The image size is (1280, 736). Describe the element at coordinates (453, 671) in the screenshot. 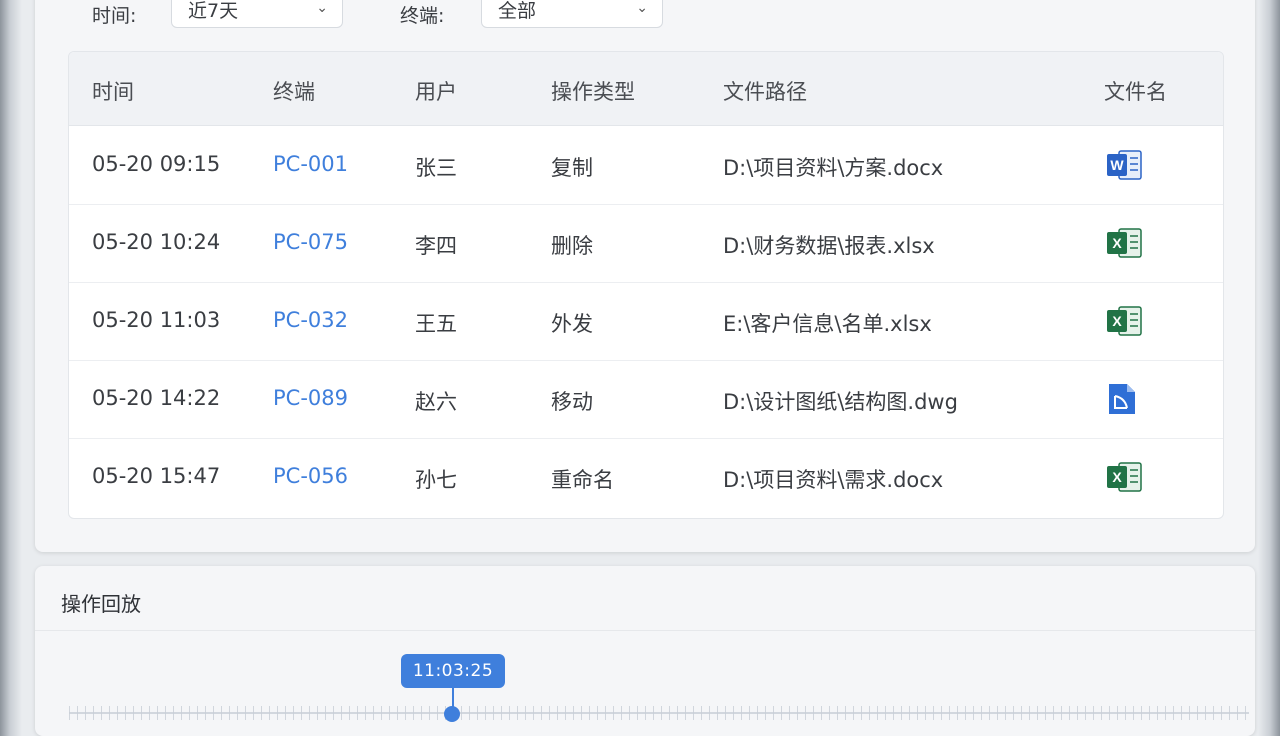

I see `playhead-time-tooltip: 11:03:25` at that location.